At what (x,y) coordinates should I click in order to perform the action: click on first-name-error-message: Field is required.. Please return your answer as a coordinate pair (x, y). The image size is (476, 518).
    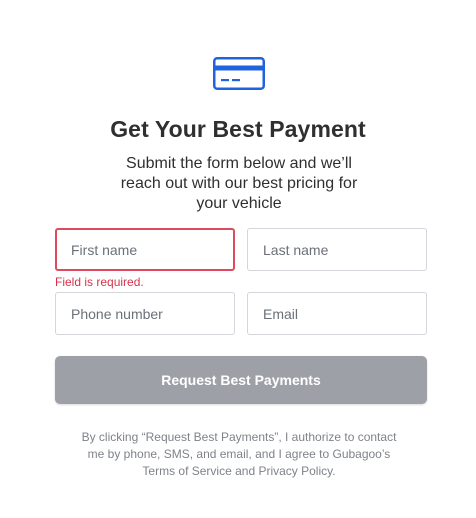
    Looking at the image, I should click on (99, 282).